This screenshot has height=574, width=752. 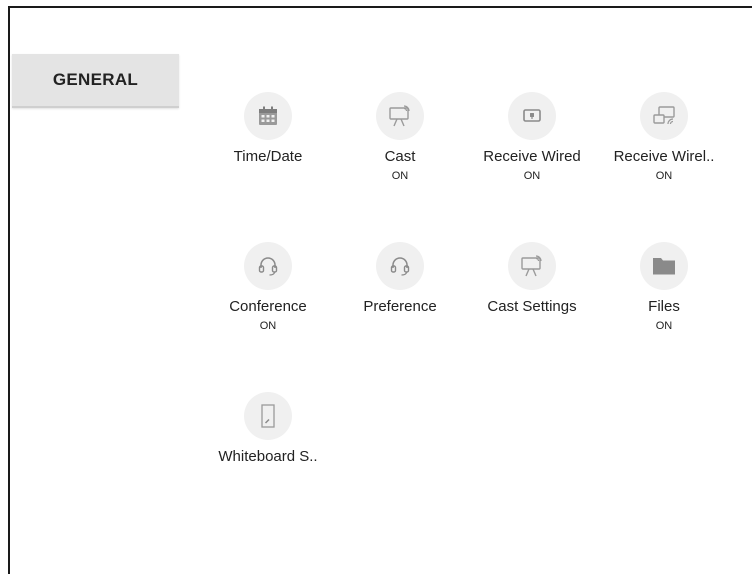 I want to click on tile-label: Receive Wired, so click(x=532, y=156).